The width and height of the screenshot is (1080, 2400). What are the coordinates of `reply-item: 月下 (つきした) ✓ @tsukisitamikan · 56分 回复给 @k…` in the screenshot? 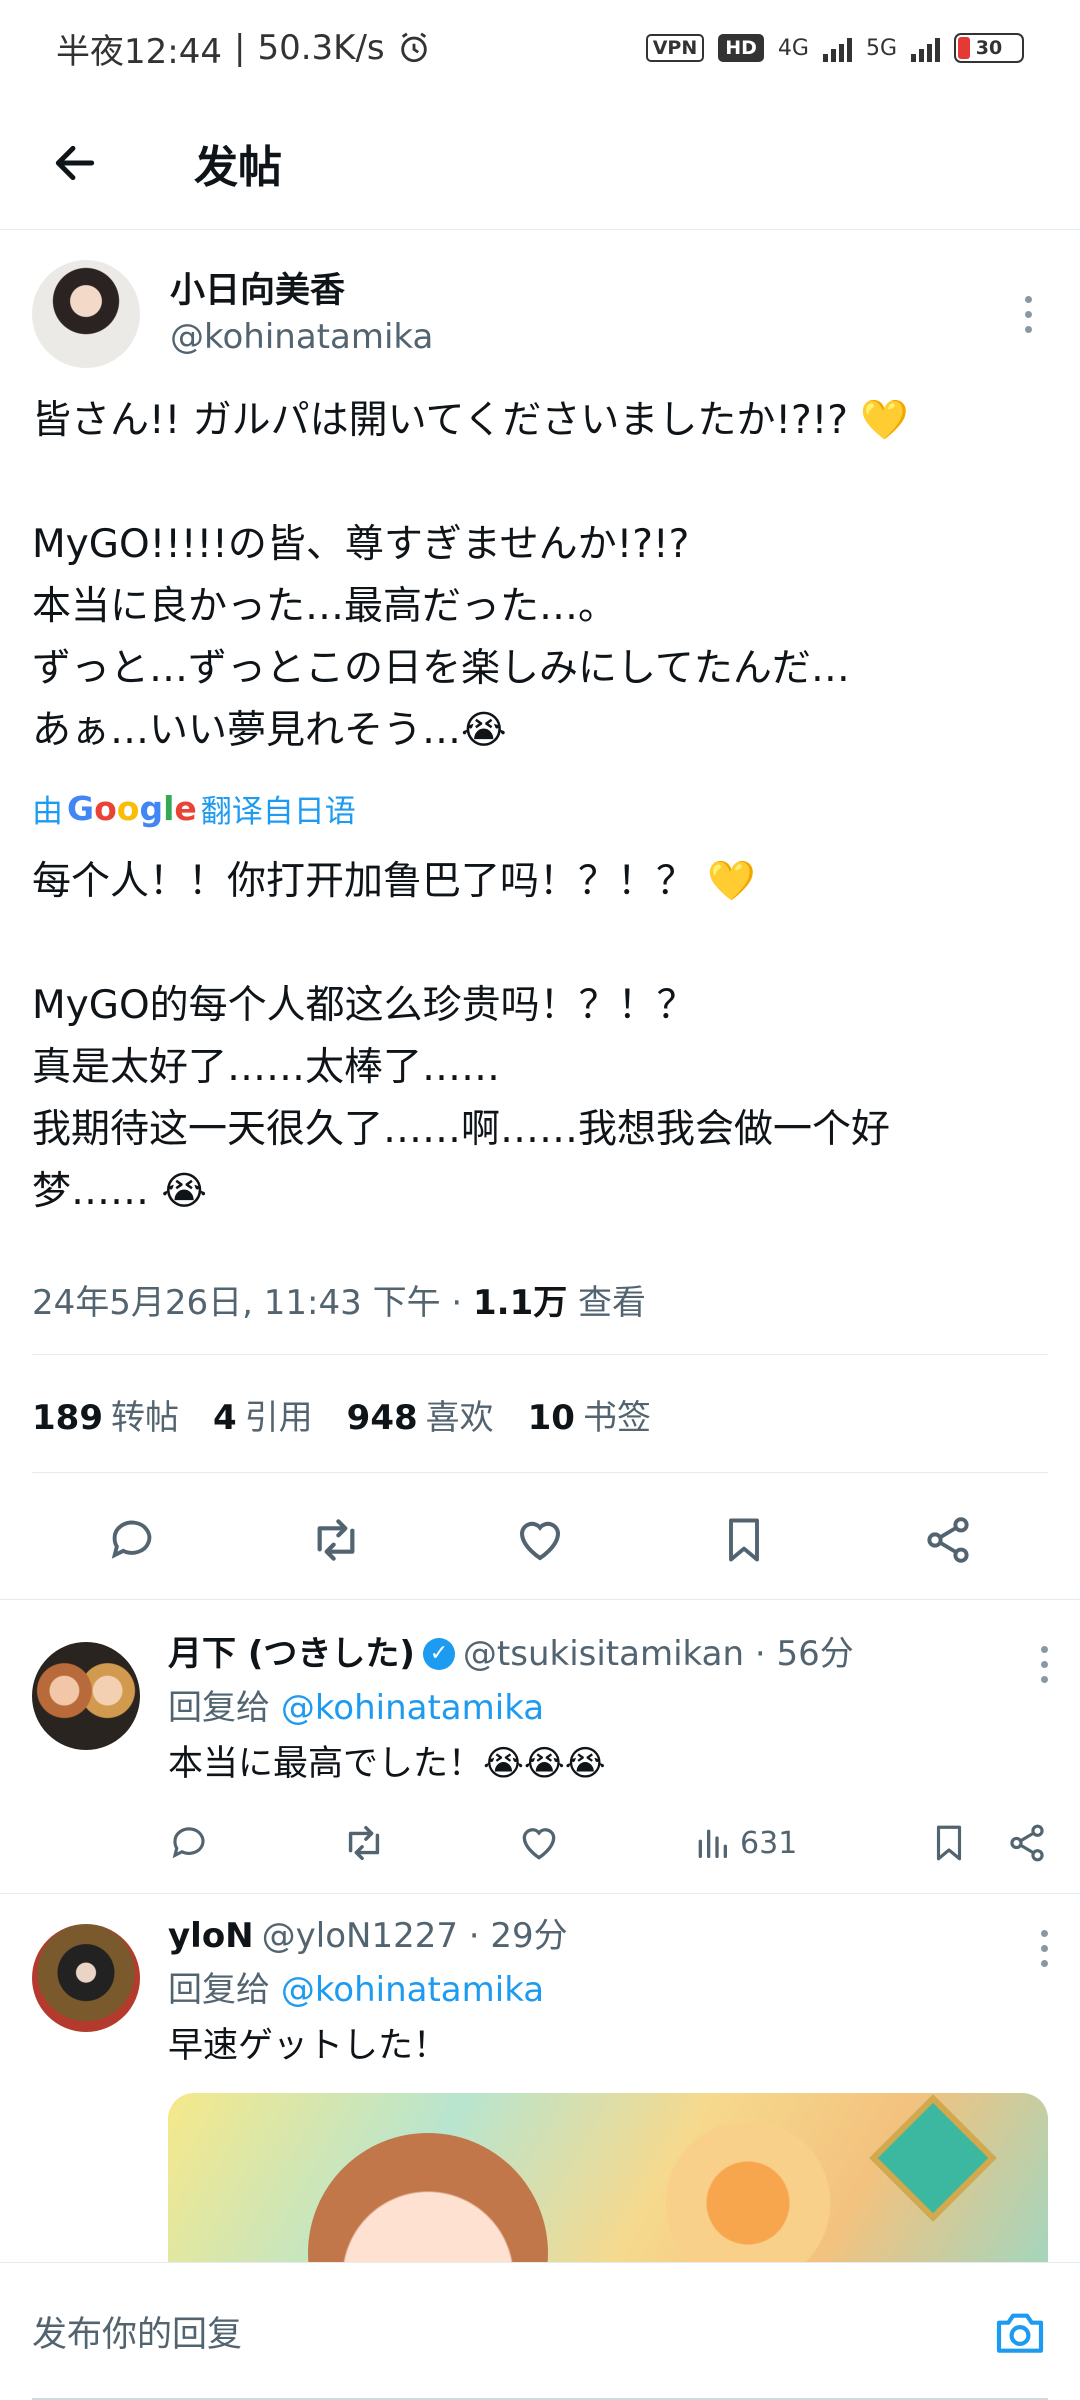 It's located at (540, 1750).